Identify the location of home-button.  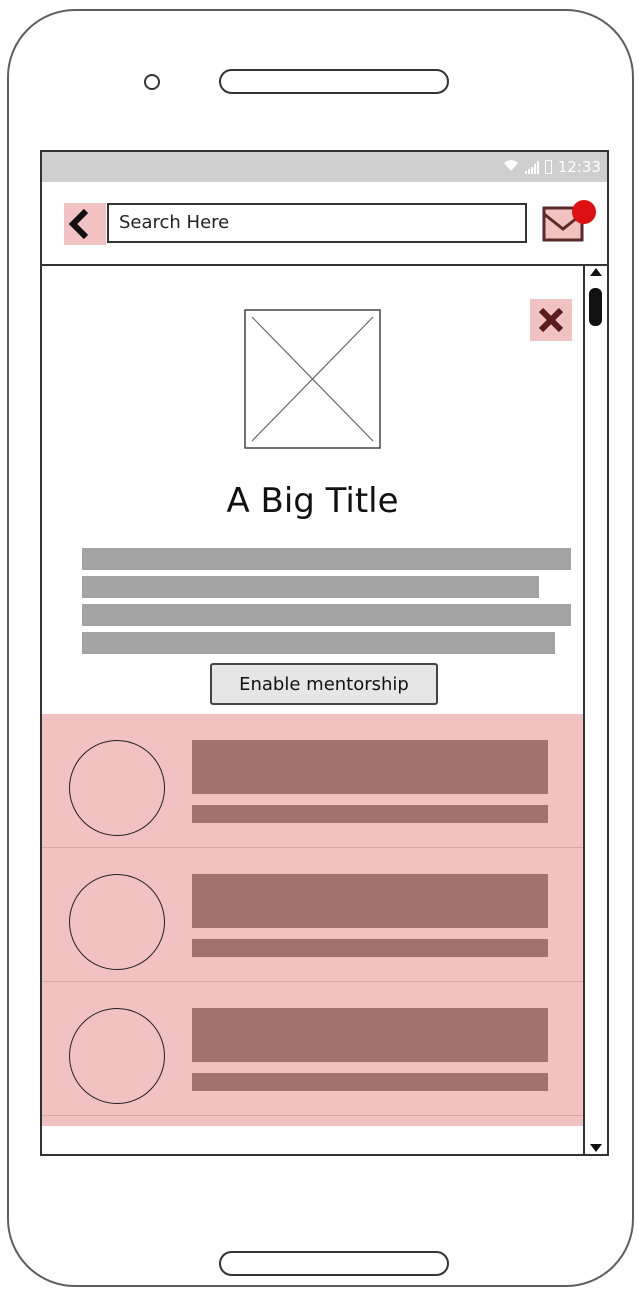
(334, 1263).